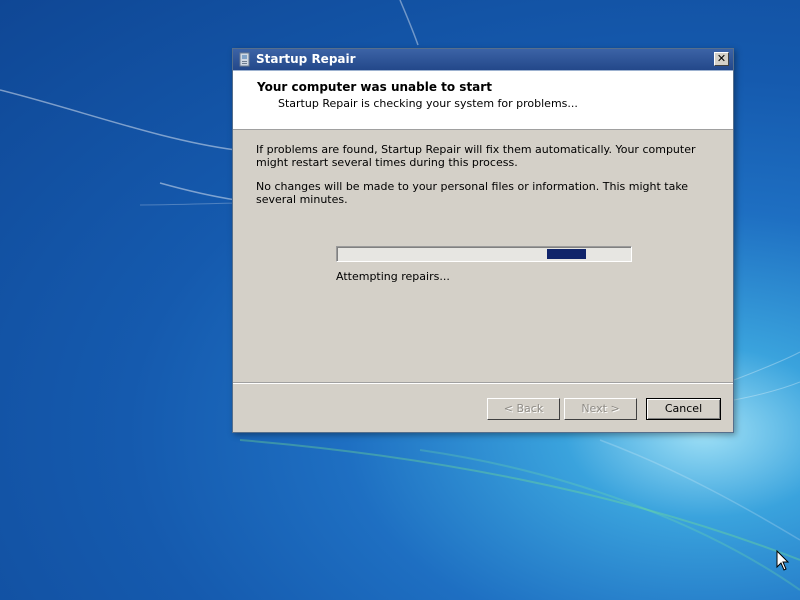 The image size is (800, 600). I want to click on close-button: ✕, so click(721, 59).